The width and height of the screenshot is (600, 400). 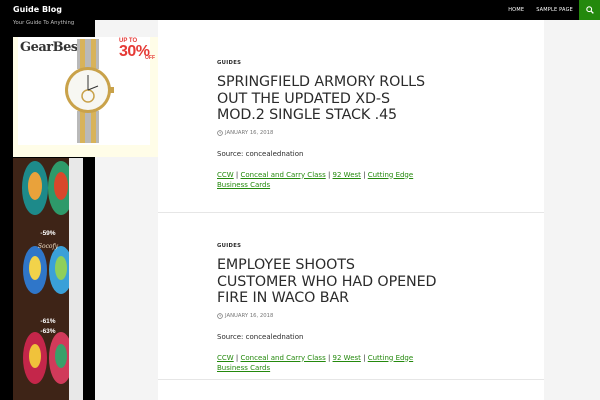 I want to click on ad-image: GearBest UP TO 30% OFF, so click(x=86, y=91).